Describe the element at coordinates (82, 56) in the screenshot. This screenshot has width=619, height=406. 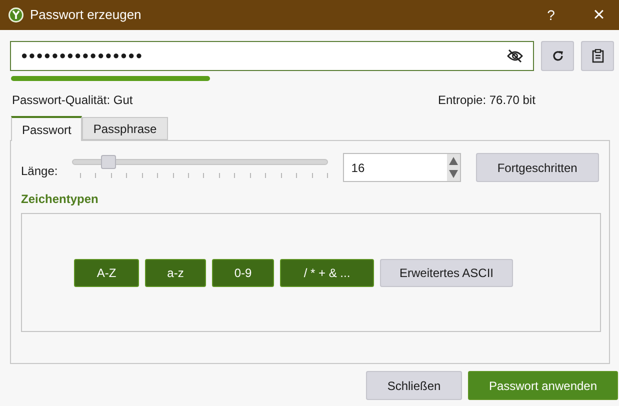
I see `password-value: ●●●●●●●●●●●●●●●●` at that location.